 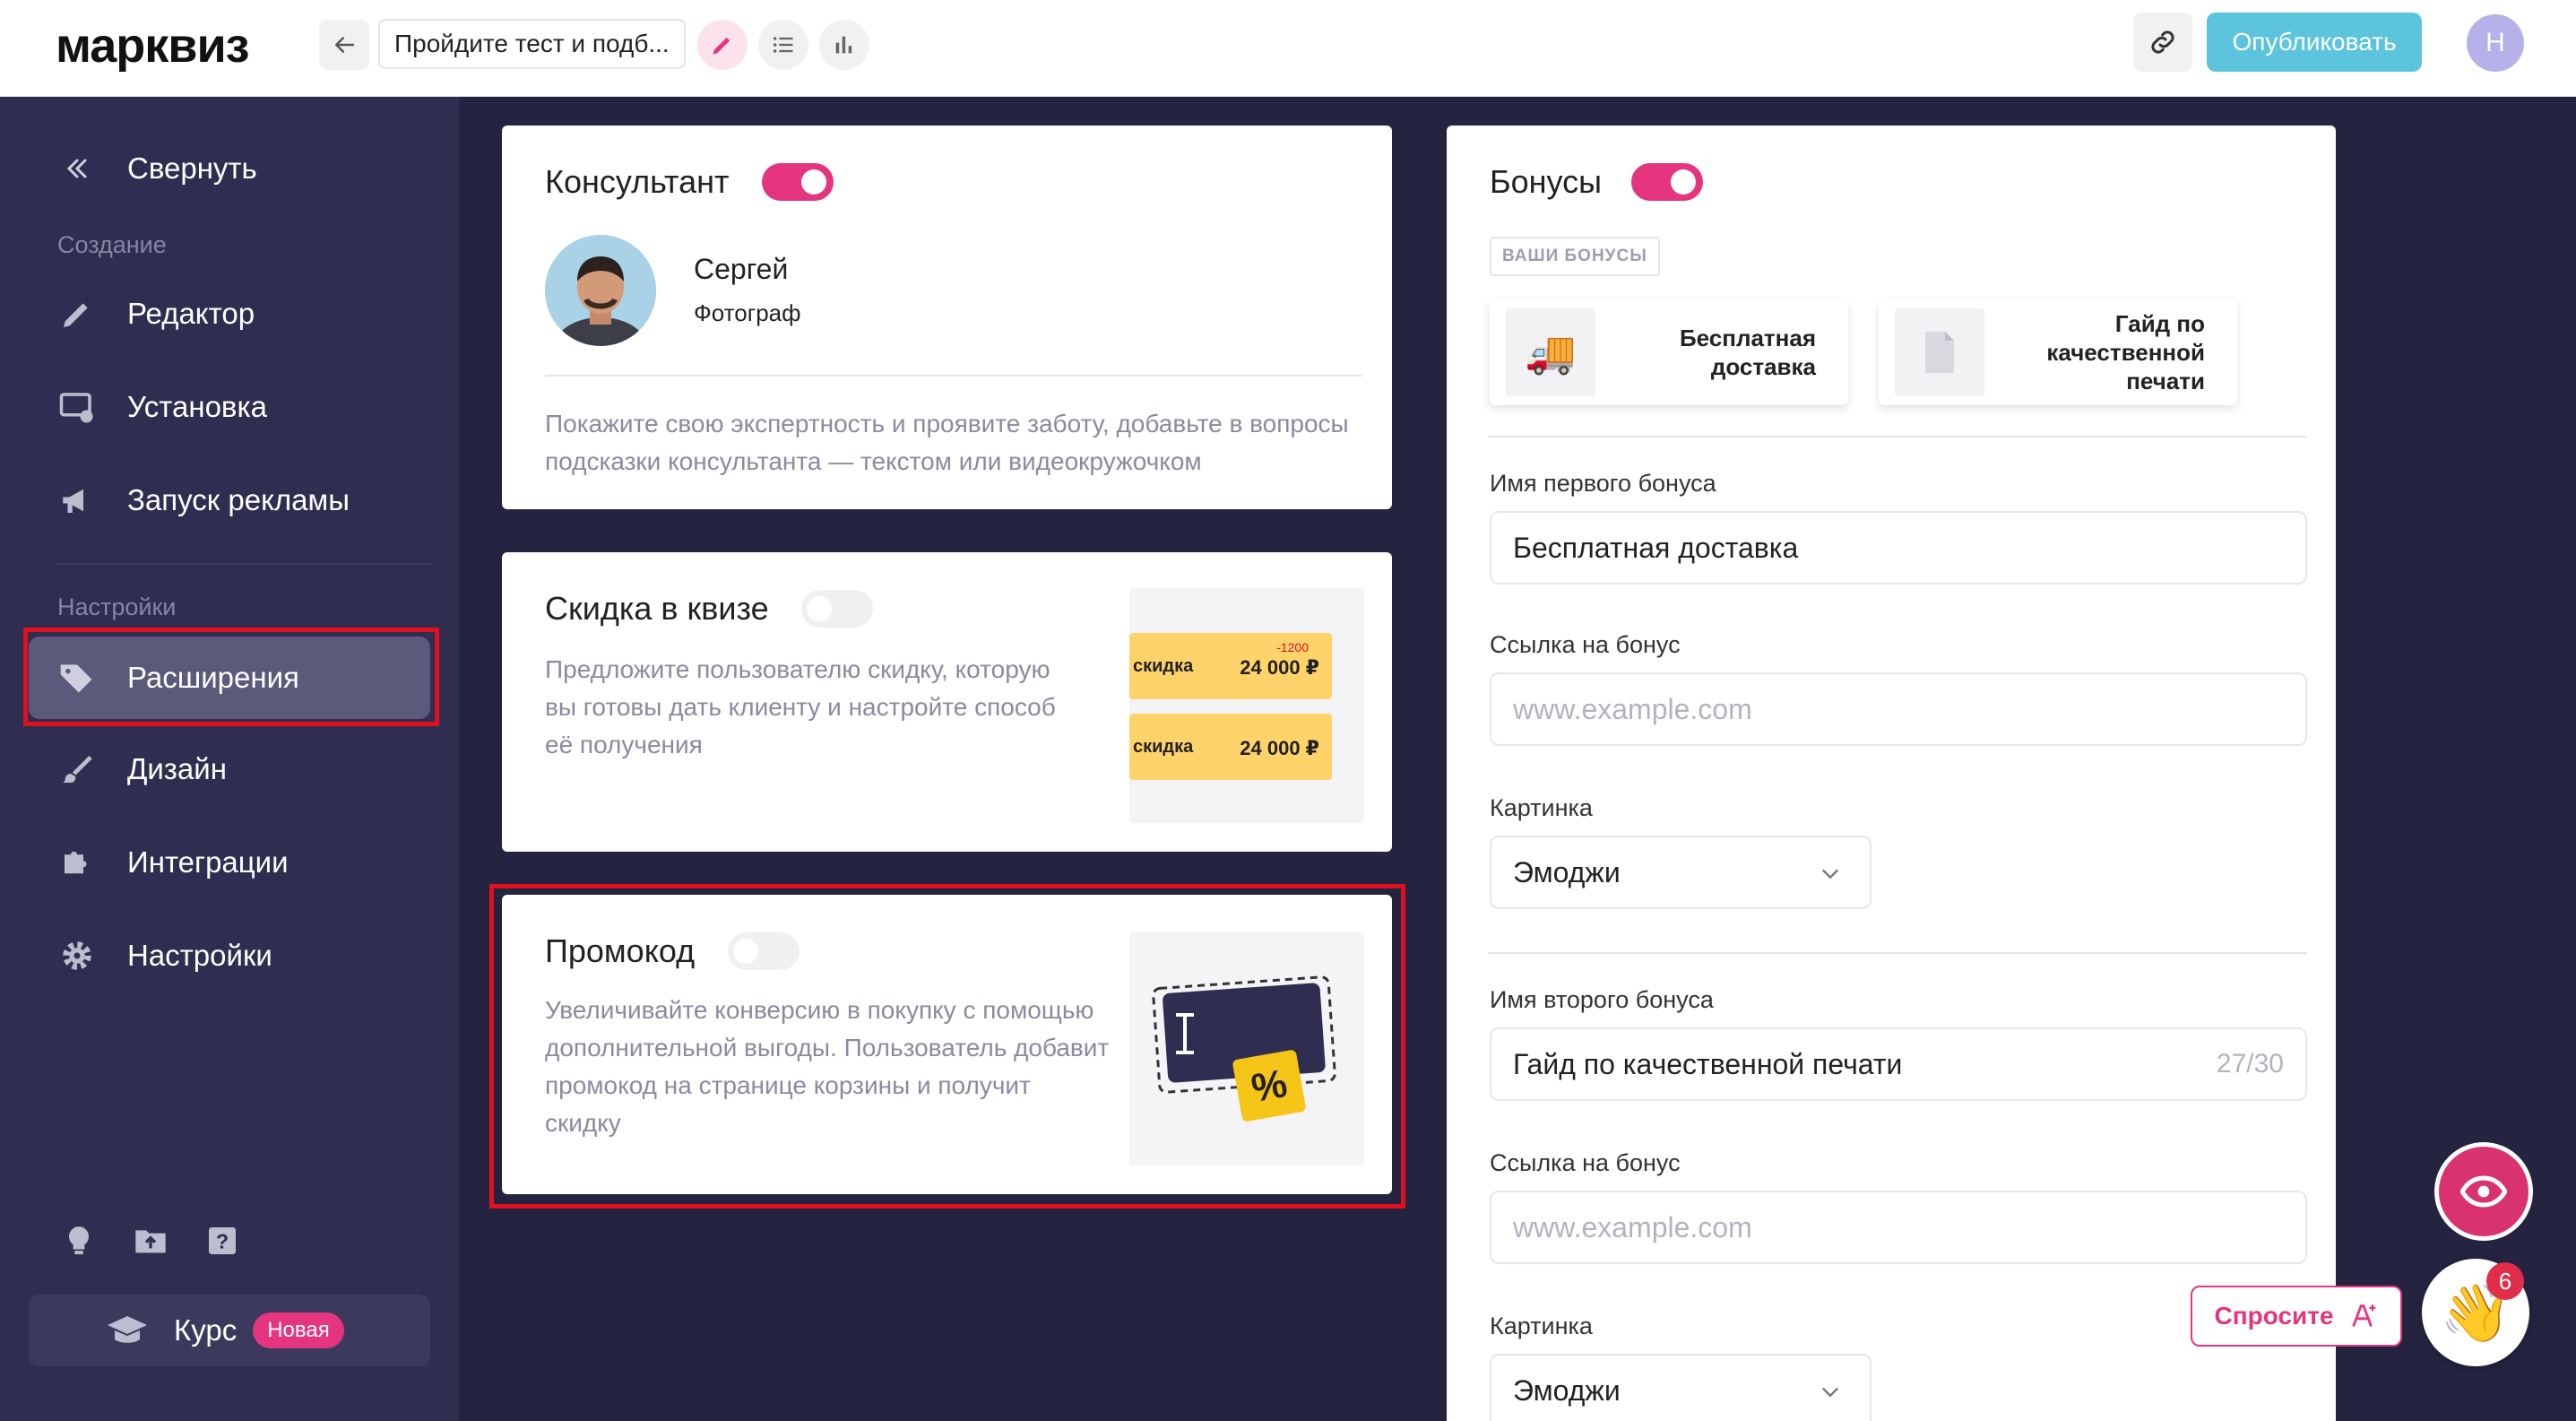 What do you see at coordinates (77, 168) in the screenshot?
I see `double-chevron-left-icon` at bounding box center [77, 168].